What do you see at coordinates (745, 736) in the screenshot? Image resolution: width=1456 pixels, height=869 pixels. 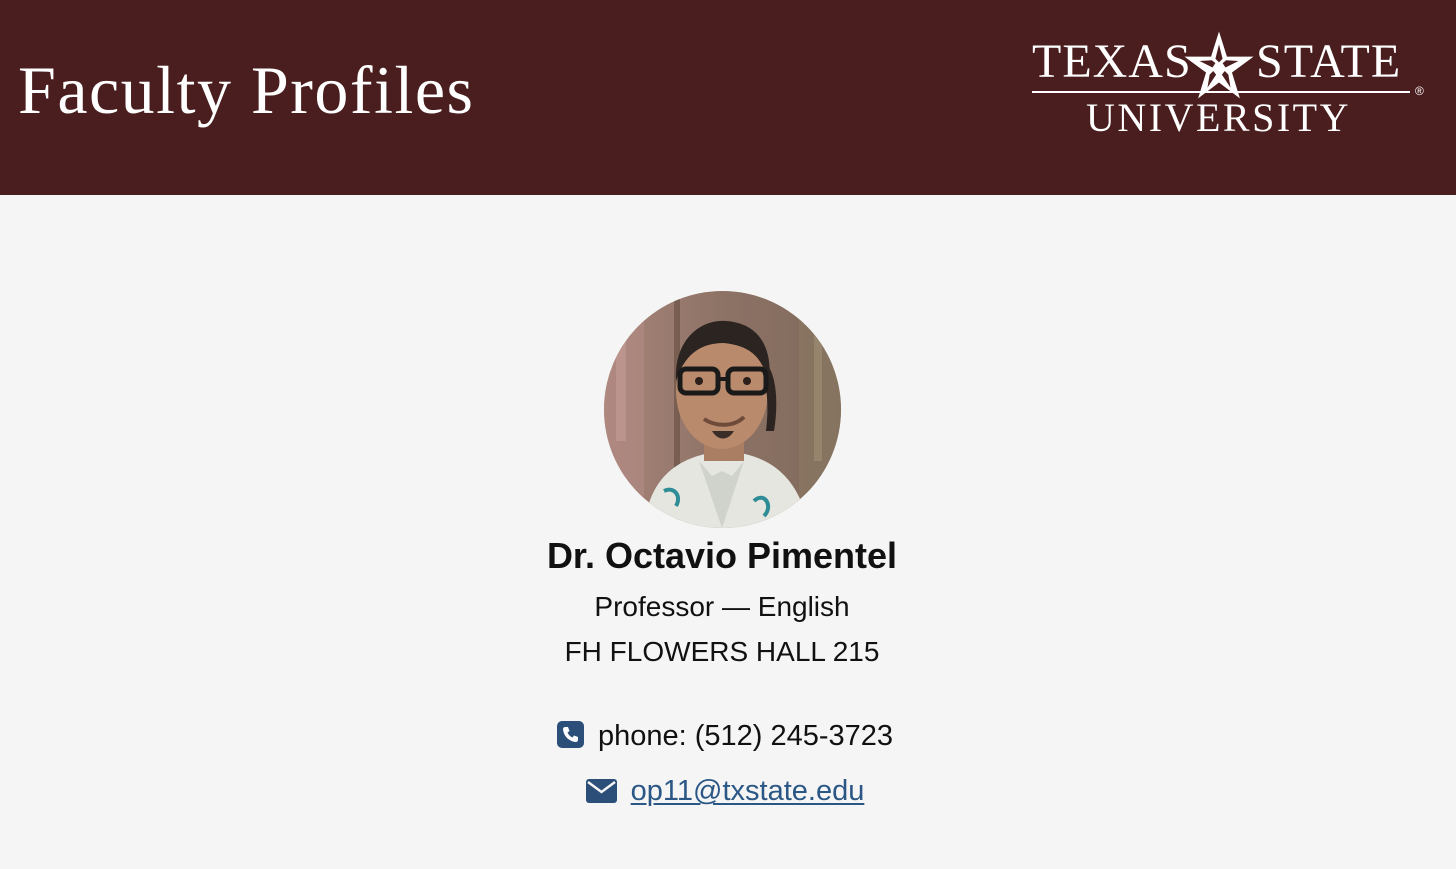 I see `phone-label: phone: (512) 245-3723` at bounding box center [745, 736].